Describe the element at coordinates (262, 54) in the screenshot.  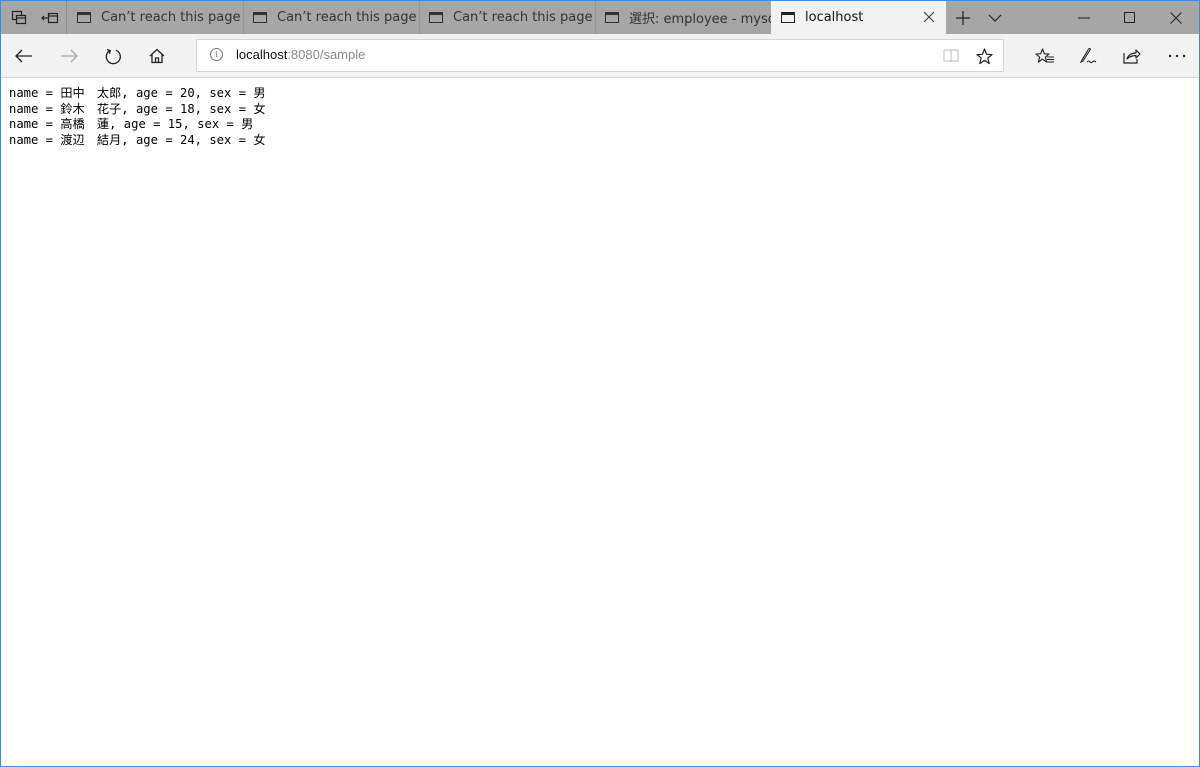
I see `url-host: localhost` at that location.